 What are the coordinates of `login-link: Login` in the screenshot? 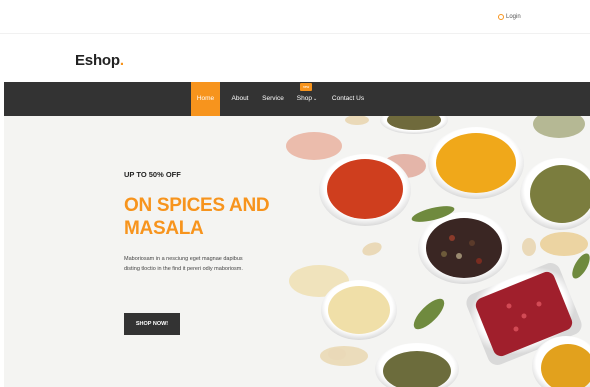 It's located at (509, 17).